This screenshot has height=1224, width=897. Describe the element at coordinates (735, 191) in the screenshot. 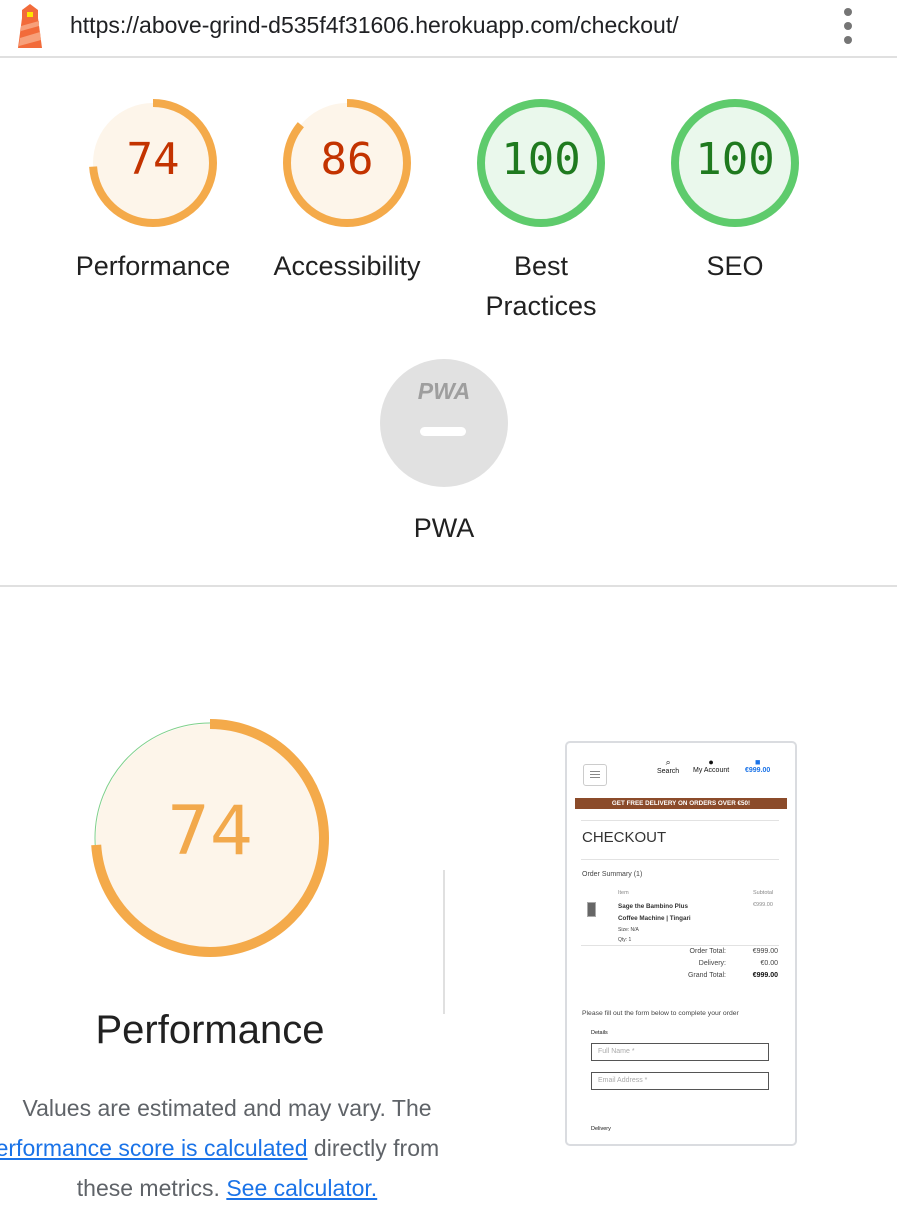

I see `gauge-seo: 100 SEO` at that location.